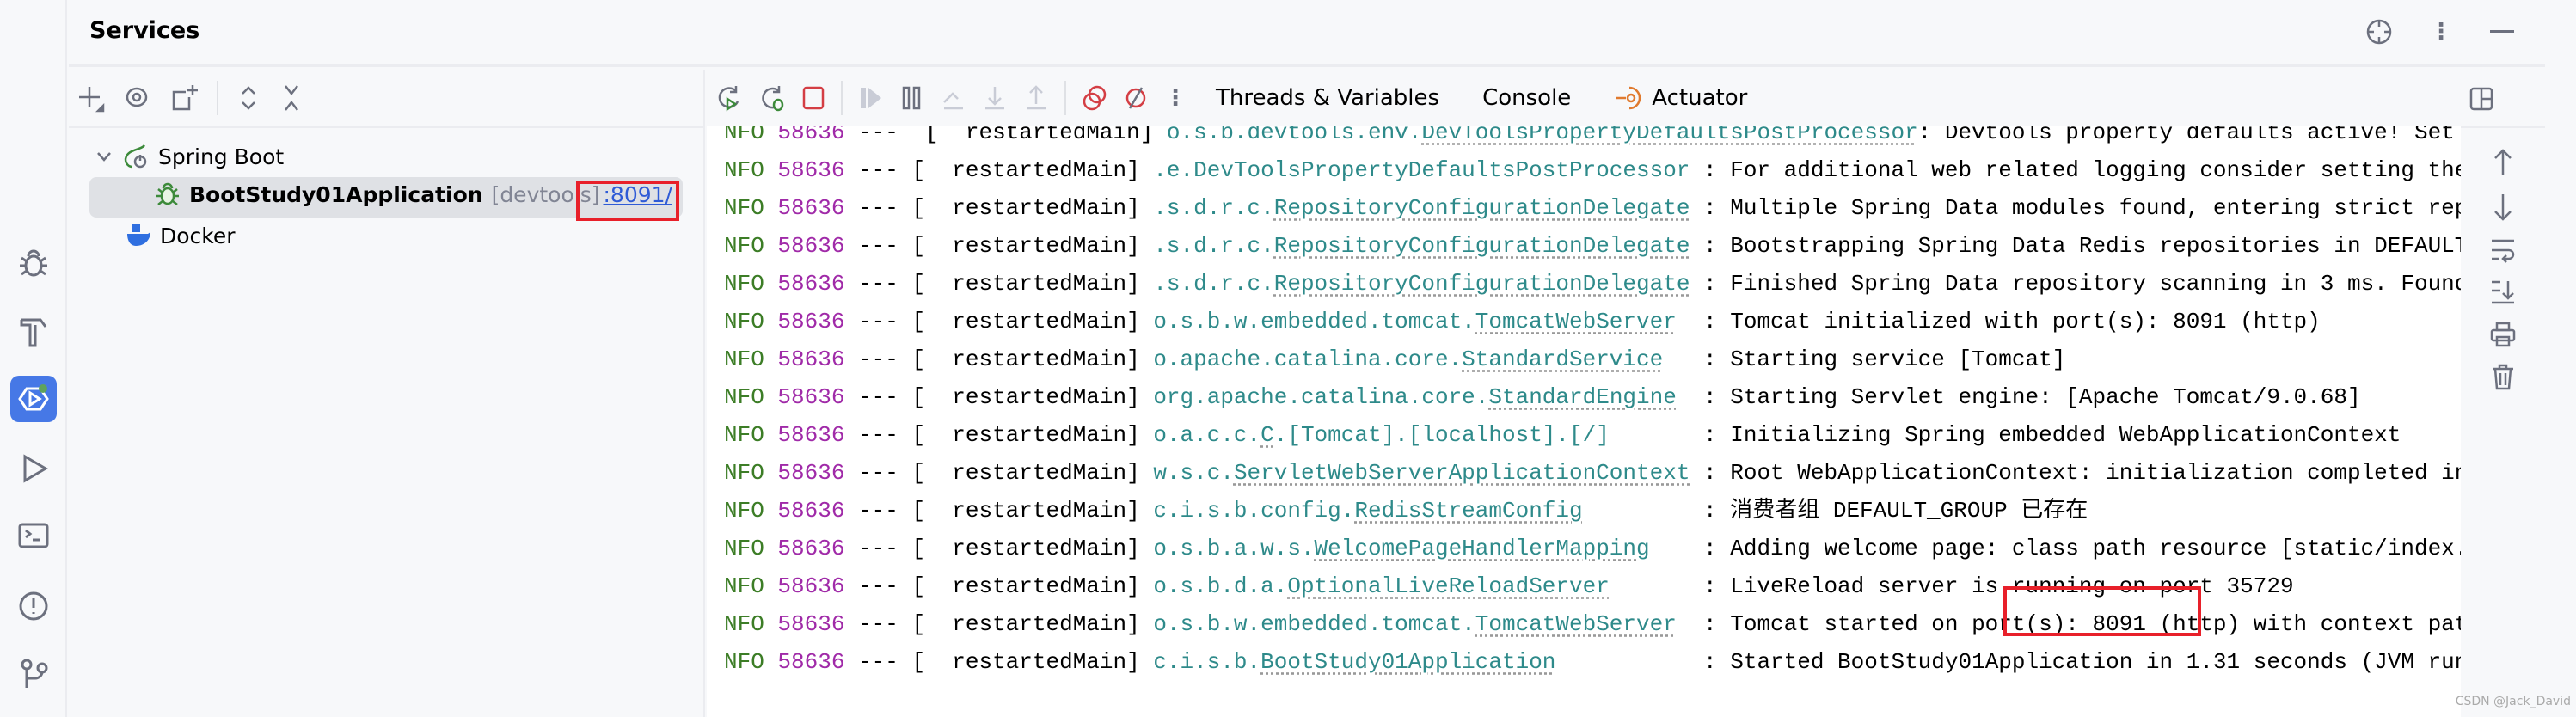 The width and height of the screenshot is (2576, 717). What do you see at coordinates (1669, 135) in the screenshot?
I see `log-text: DevToolsPropertyDefaultsPostProcessor` at bounding box center [1669, 135].